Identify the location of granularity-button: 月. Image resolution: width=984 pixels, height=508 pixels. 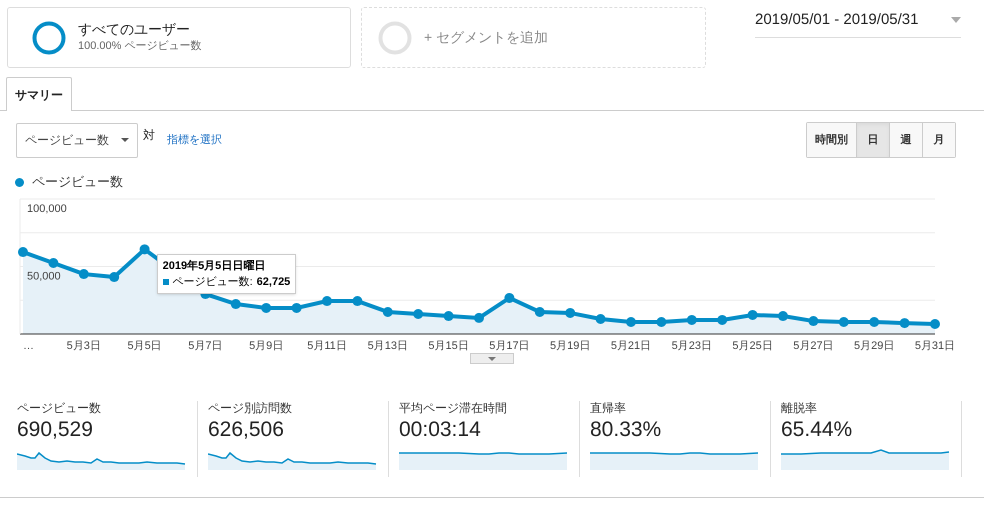
(938, 140).